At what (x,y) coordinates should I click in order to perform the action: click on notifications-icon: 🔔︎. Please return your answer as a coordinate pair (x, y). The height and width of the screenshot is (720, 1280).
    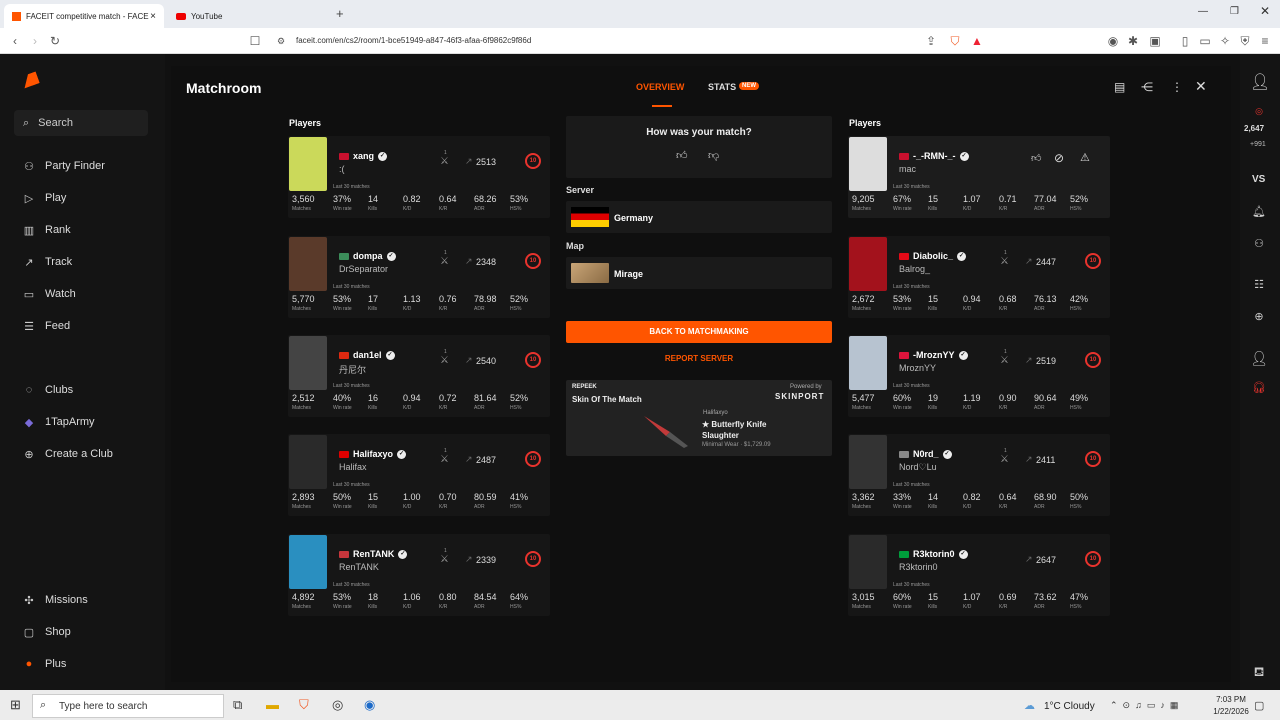
    Looking at the image, I should click on (1259, 211).